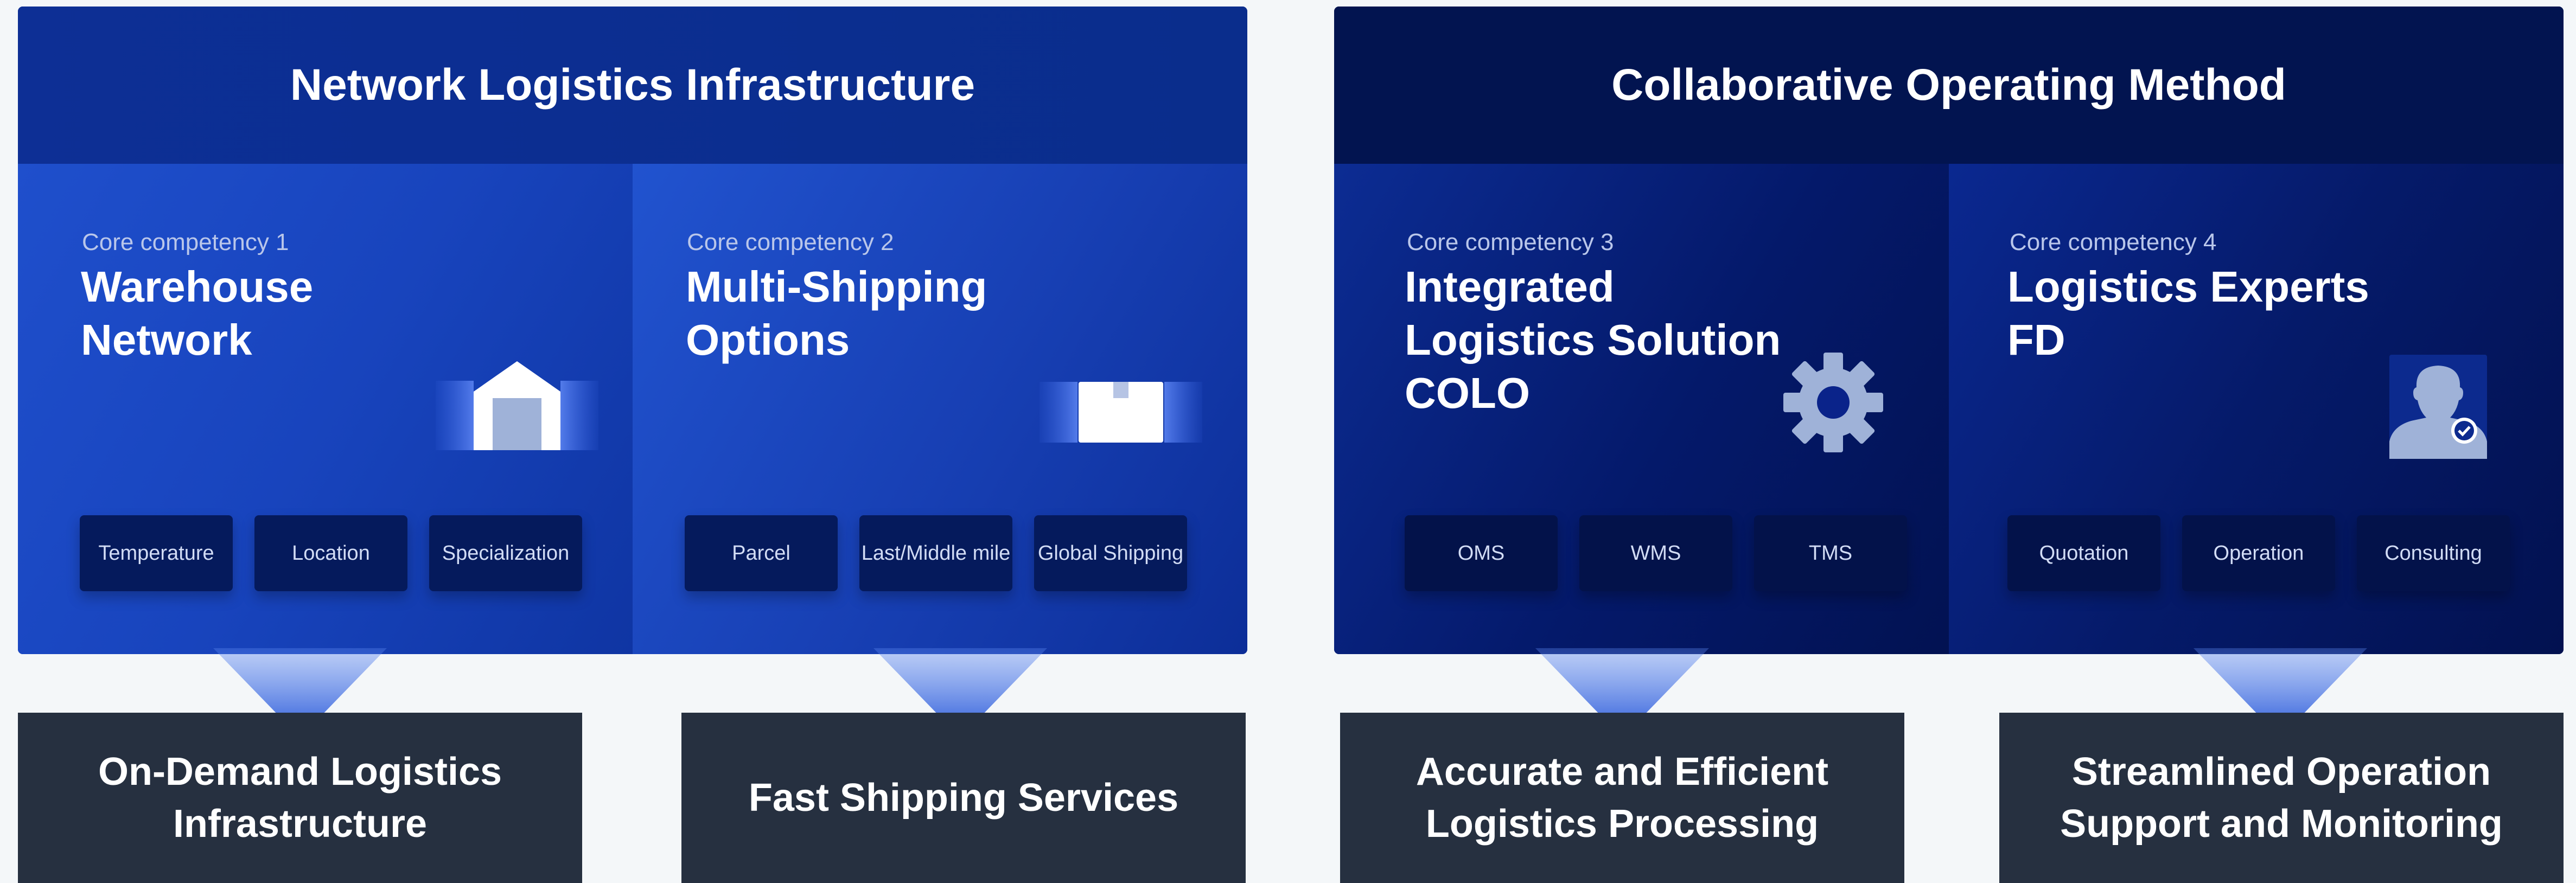 This screenshot has height=883, width=2576. What do you see at coordinates (2438, 409) in the screenshot?
I see `expert-icon` at bounding box center [2438, 409].